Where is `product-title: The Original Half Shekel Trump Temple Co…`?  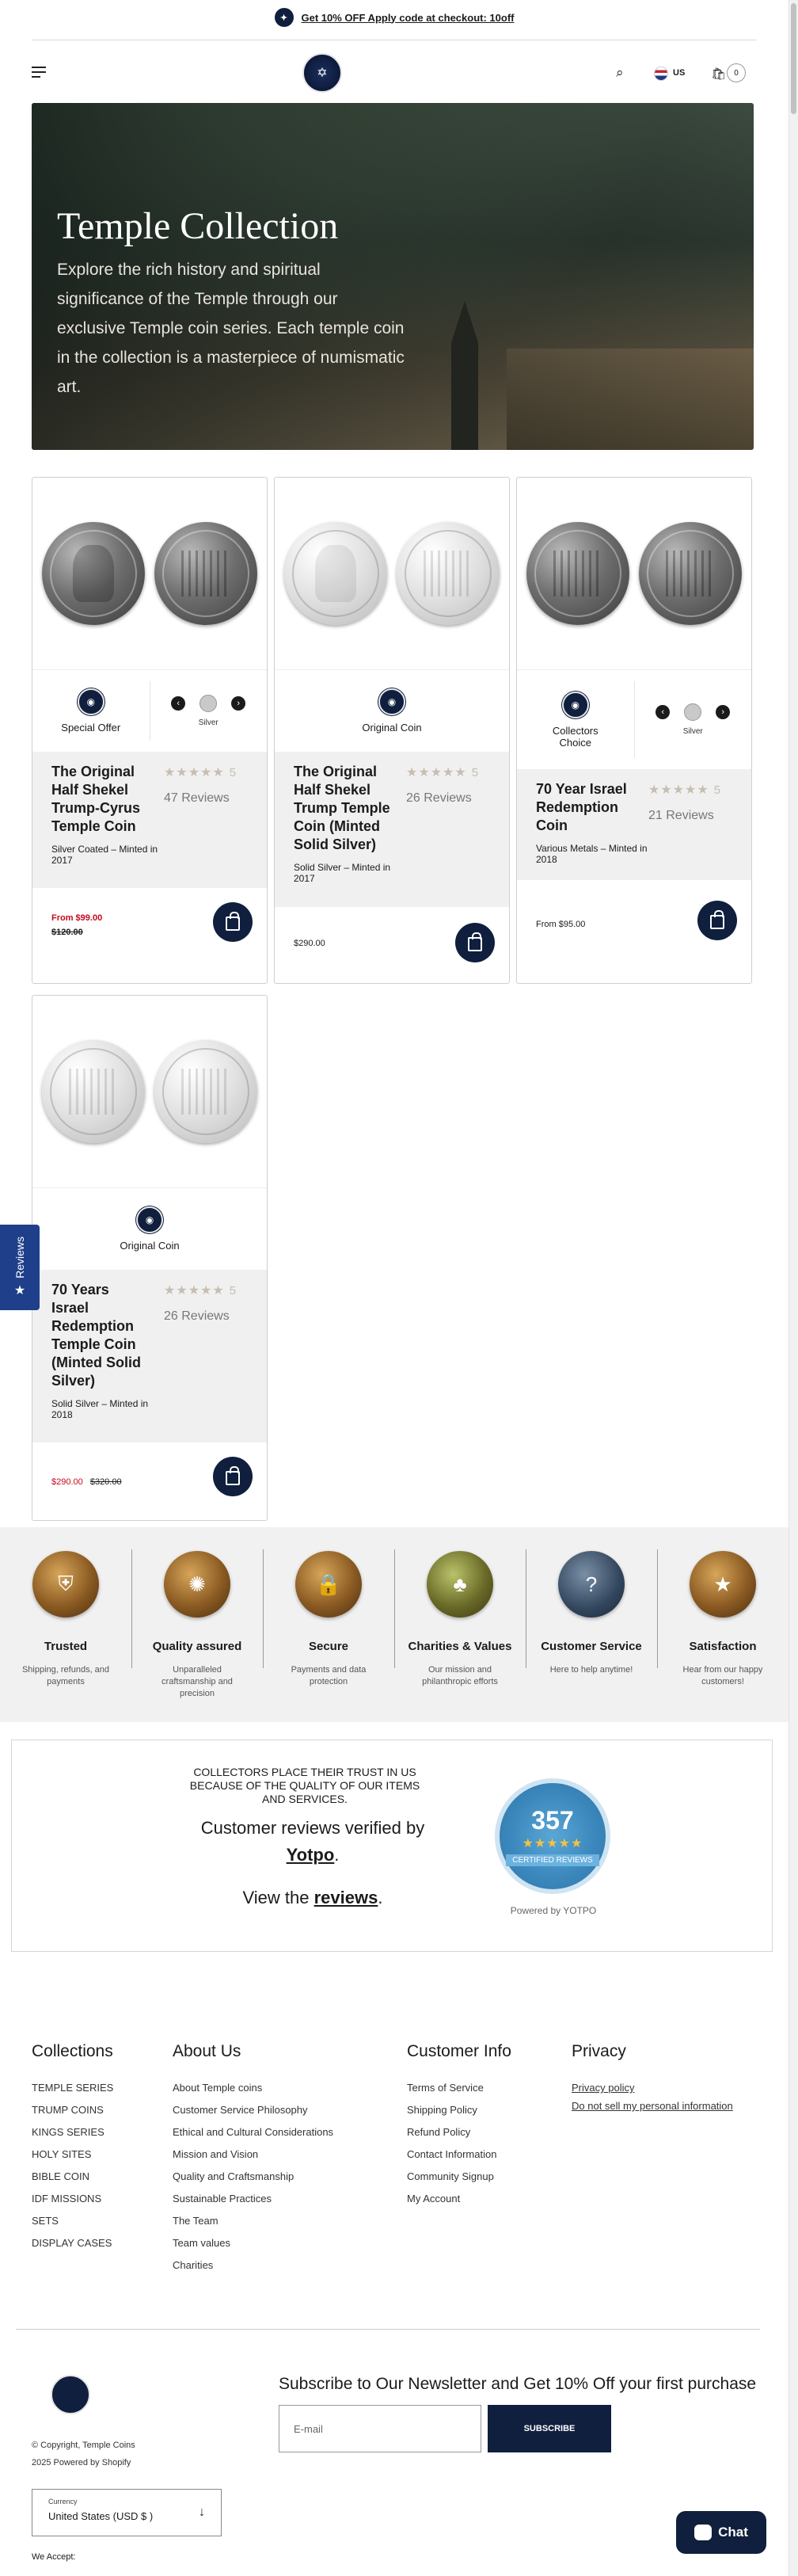 product-title: The Original Half Shekel Trump Temple Co… is located at coordinates (349, 809).